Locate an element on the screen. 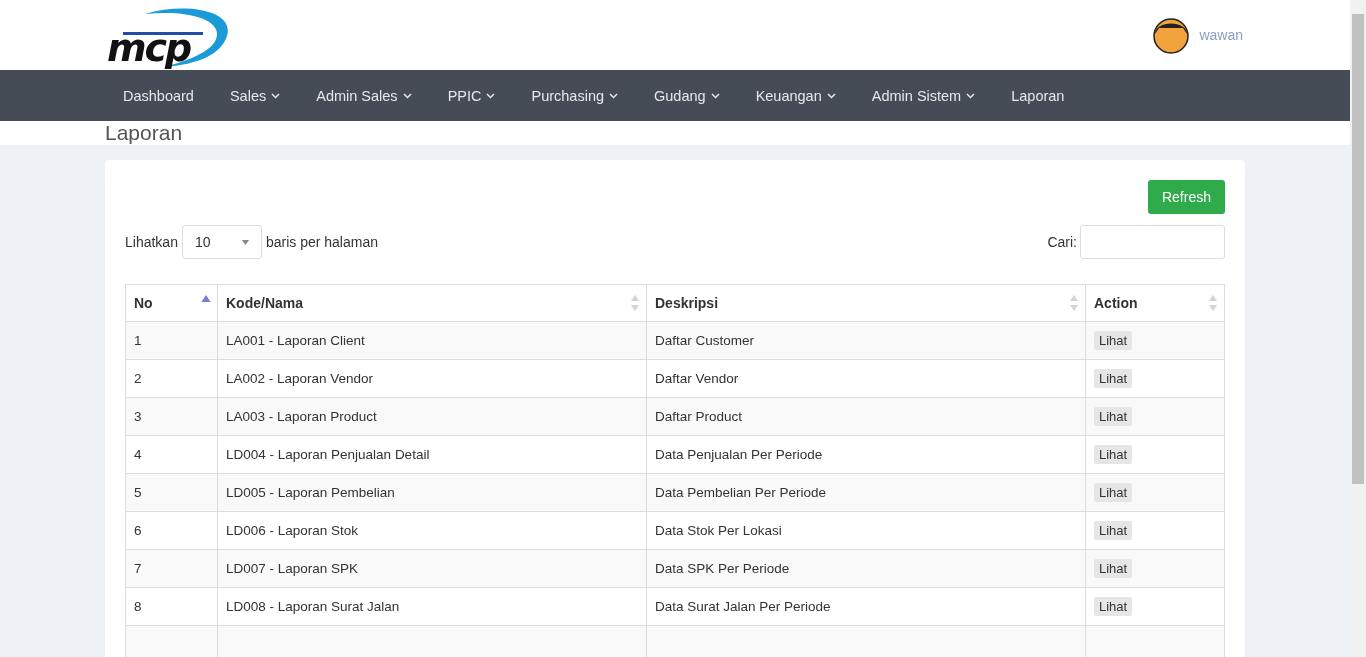  length-label: Lihatkan is located at coordinates (151, 242).